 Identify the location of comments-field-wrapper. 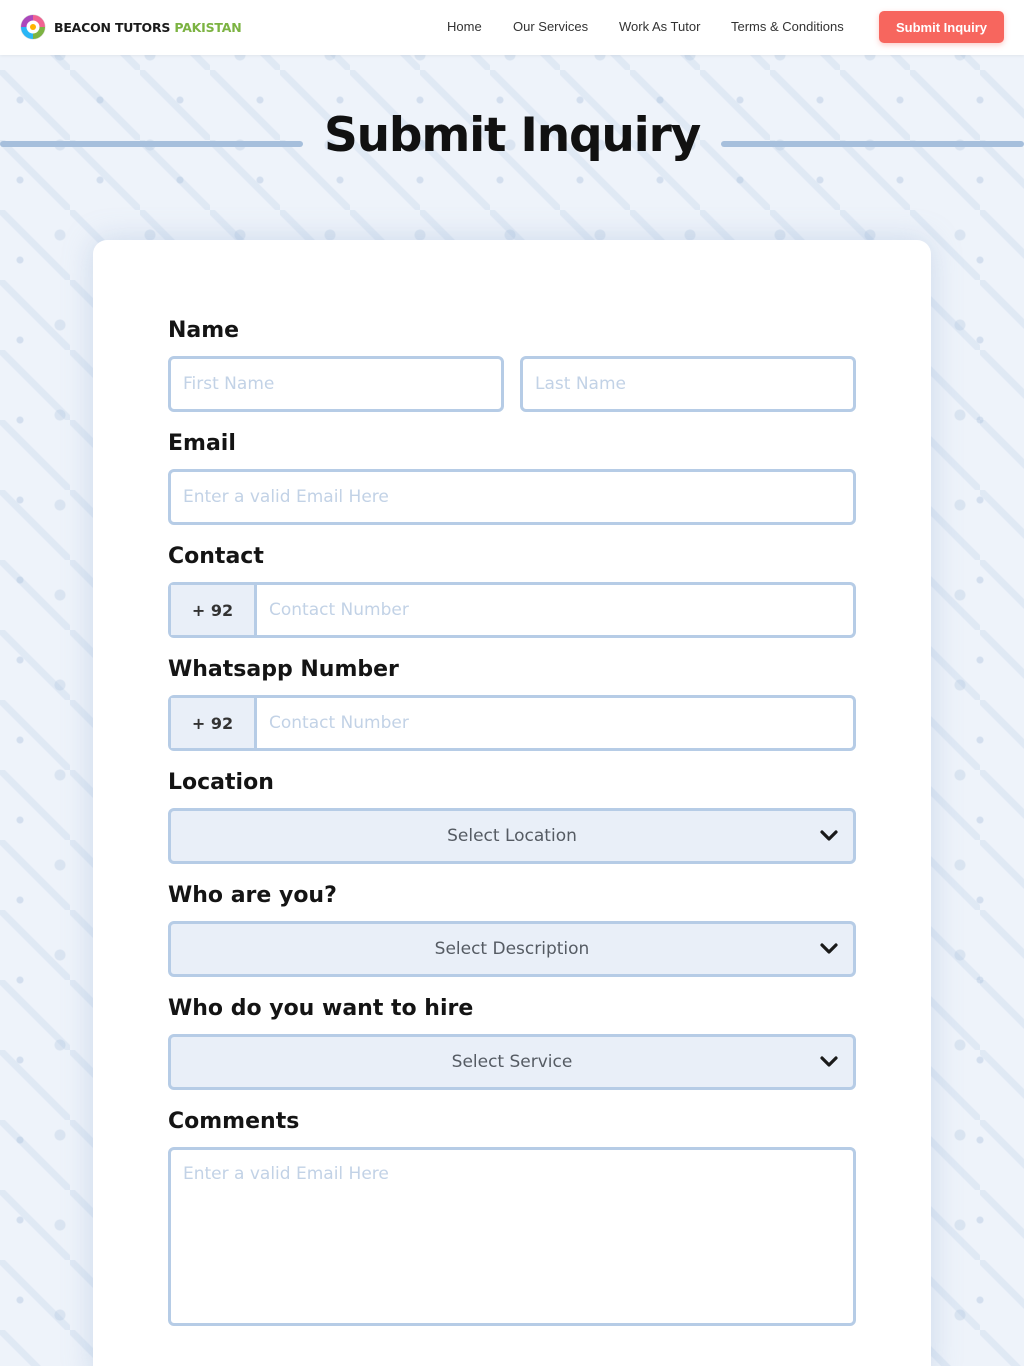
(512, 1236).